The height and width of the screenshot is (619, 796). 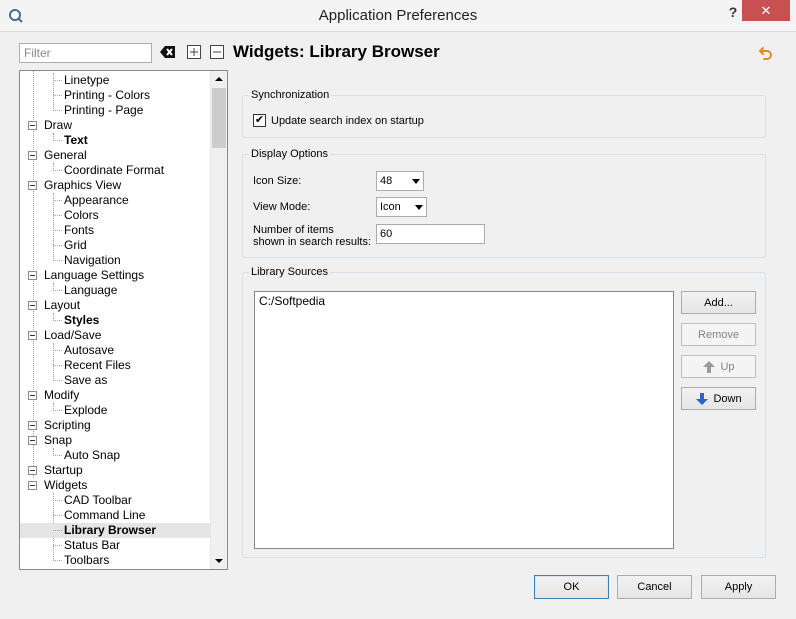 What do you see at coordinates (115, 95) in the screenshot?
I see `tree-item: Printing - Colors` at bounding box center [115, 95].